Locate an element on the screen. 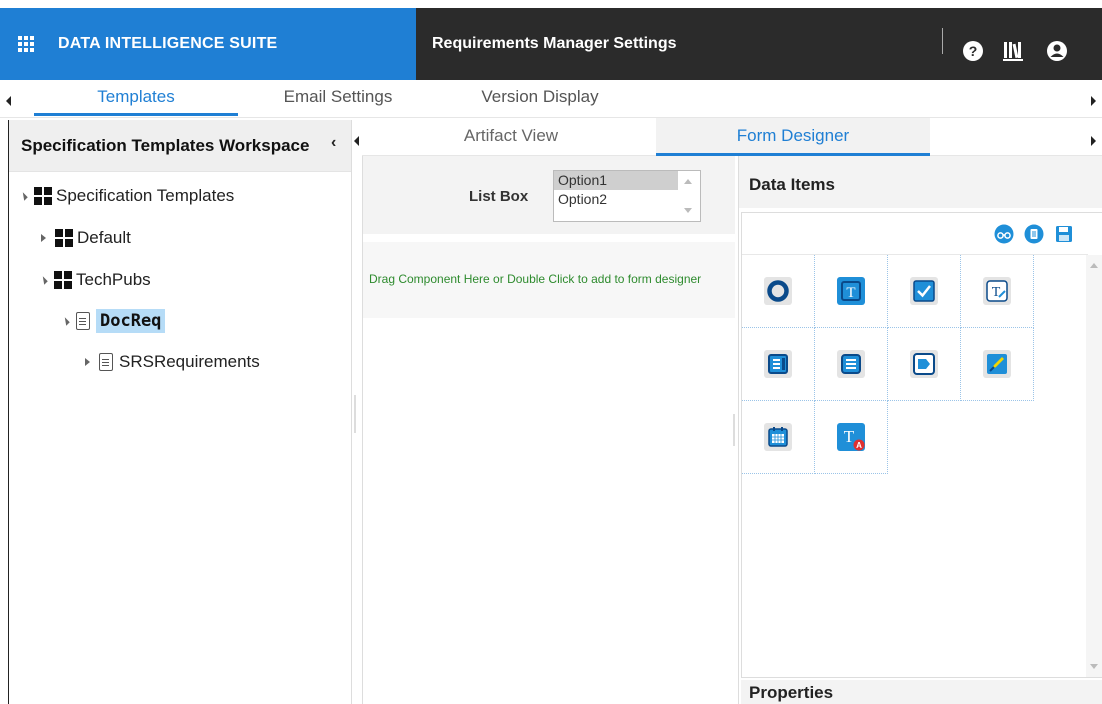 This screenshot has height=704, width=1102. component-tag is located at coordinates (924, 364).